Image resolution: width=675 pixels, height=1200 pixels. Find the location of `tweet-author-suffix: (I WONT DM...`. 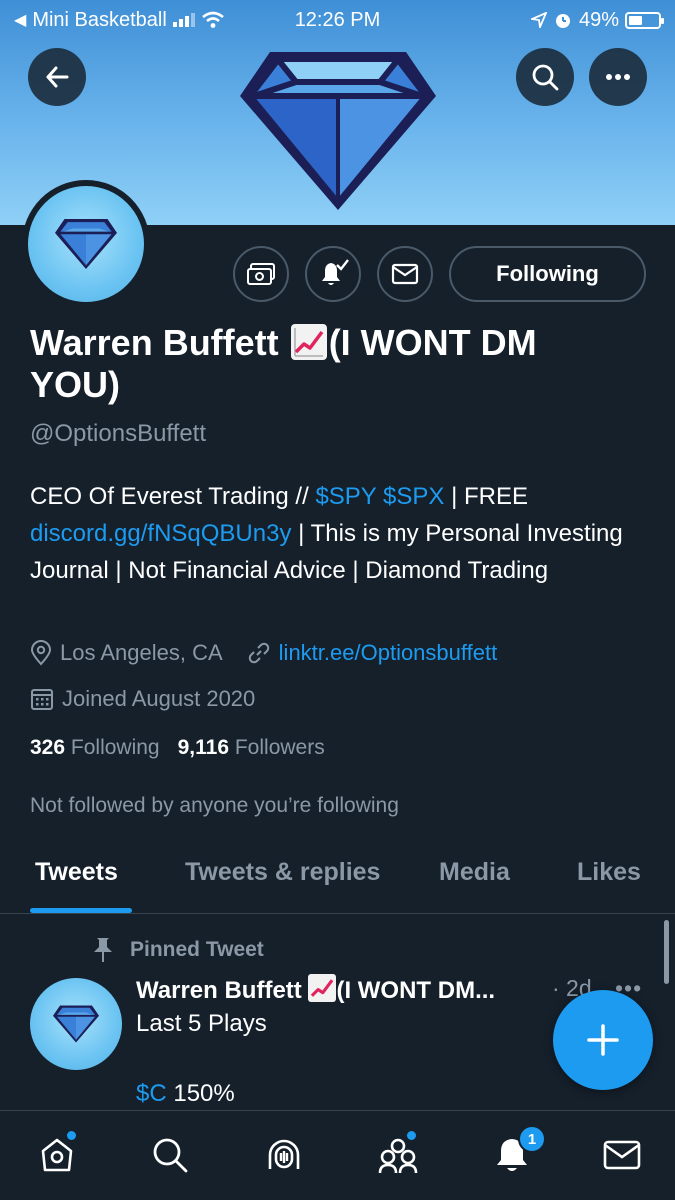

tweet-author-suffix: (I WONT DM... is located at coordinates (416, 990).